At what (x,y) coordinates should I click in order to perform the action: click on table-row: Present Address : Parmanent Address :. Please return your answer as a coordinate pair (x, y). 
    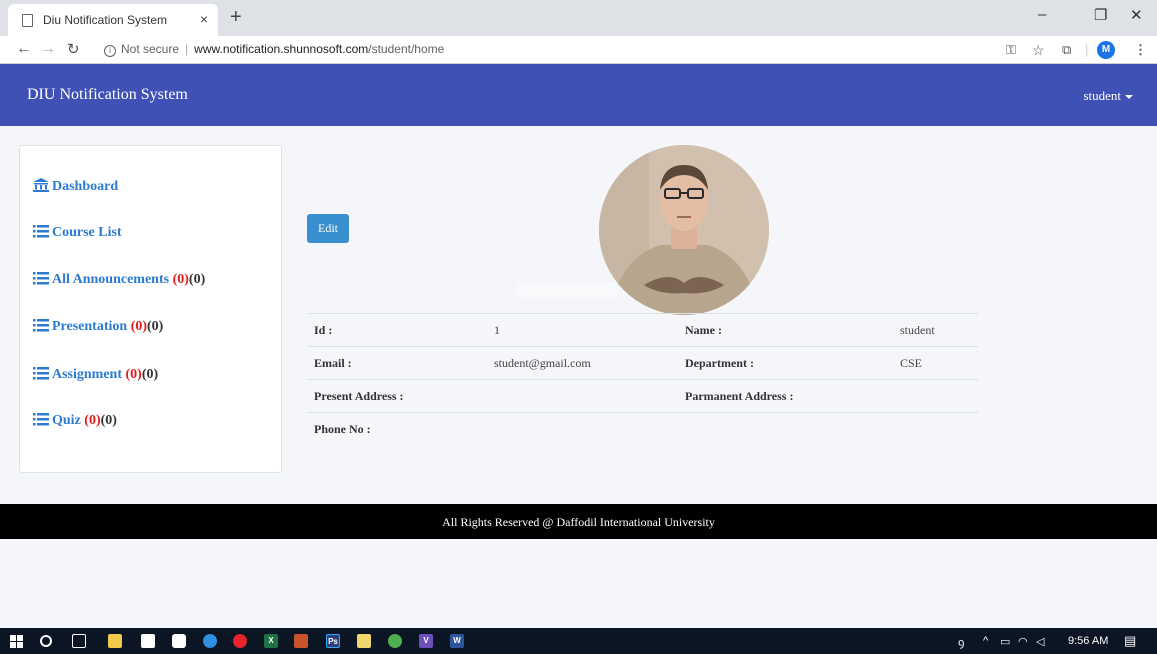
    Looking at the image, I should click on (643, 395).